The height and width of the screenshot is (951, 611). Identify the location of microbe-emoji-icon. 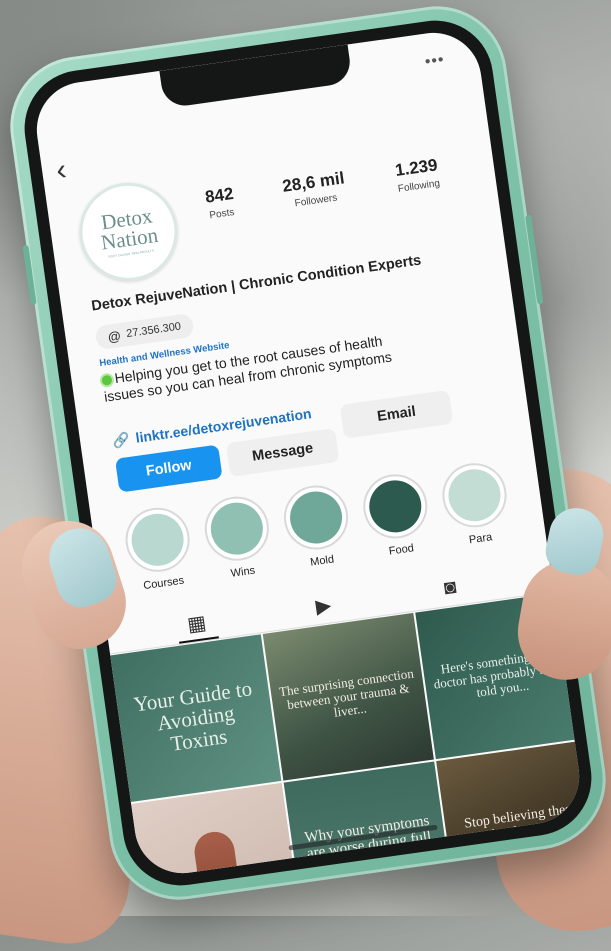
(107, 380).